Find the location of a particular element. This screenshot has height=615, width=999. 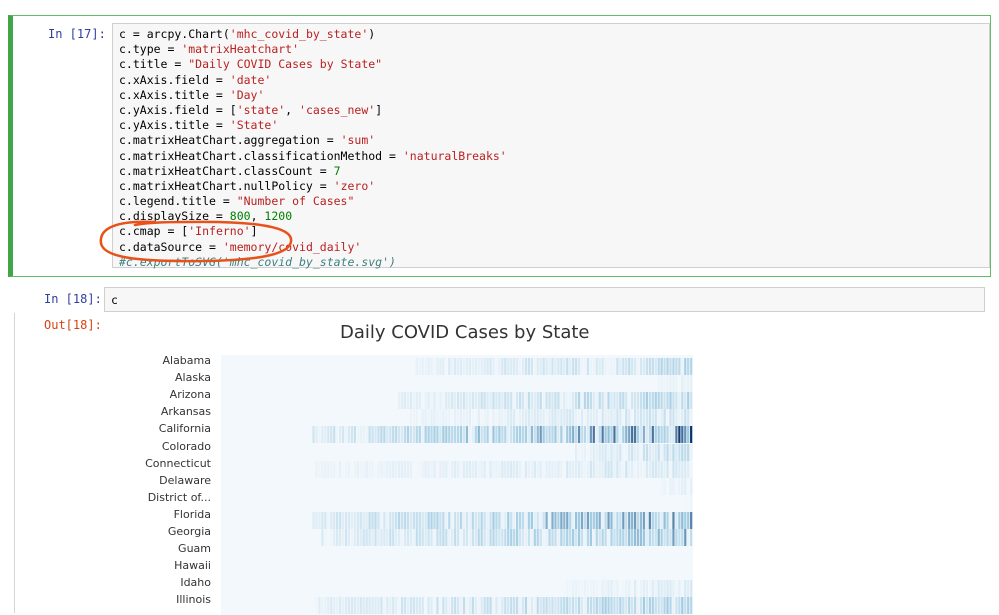

code-line: c.yAxis.title = 'State' is located at coordinates (313, 125).